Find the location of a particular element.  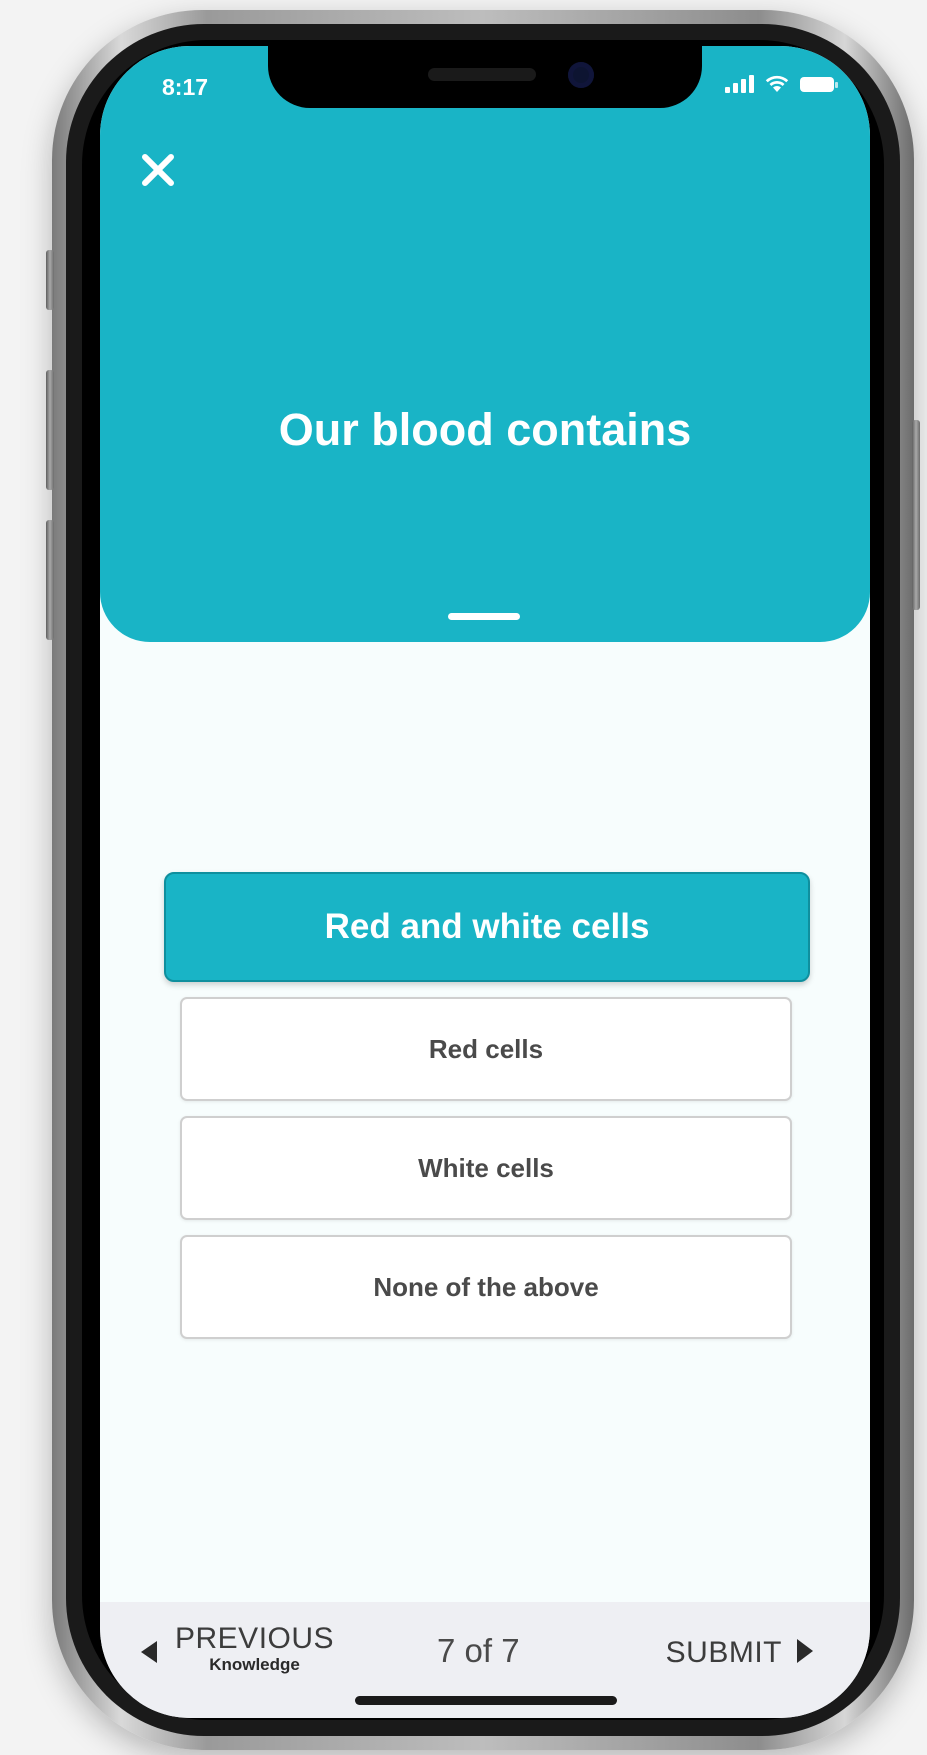

close-icon is located at coordinates (158, 170).